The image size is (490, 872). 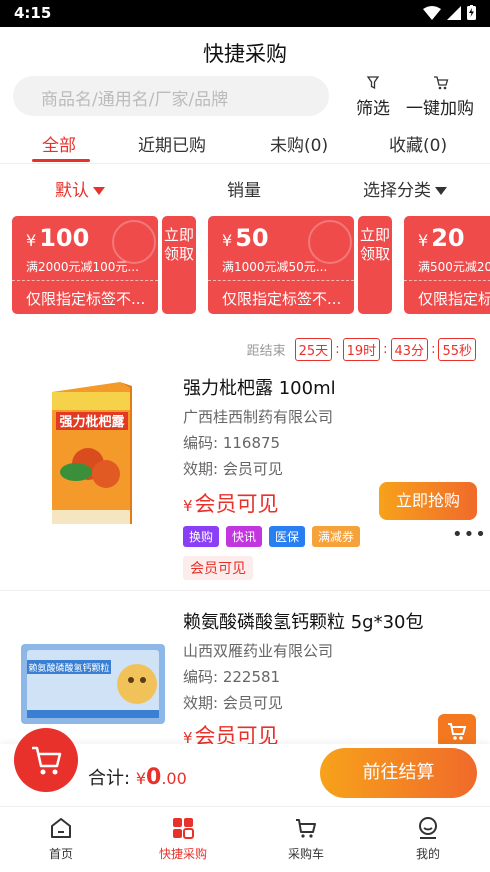 I want to click on cart-total: 合计: ¥0.00, so click(x=137, y=777).